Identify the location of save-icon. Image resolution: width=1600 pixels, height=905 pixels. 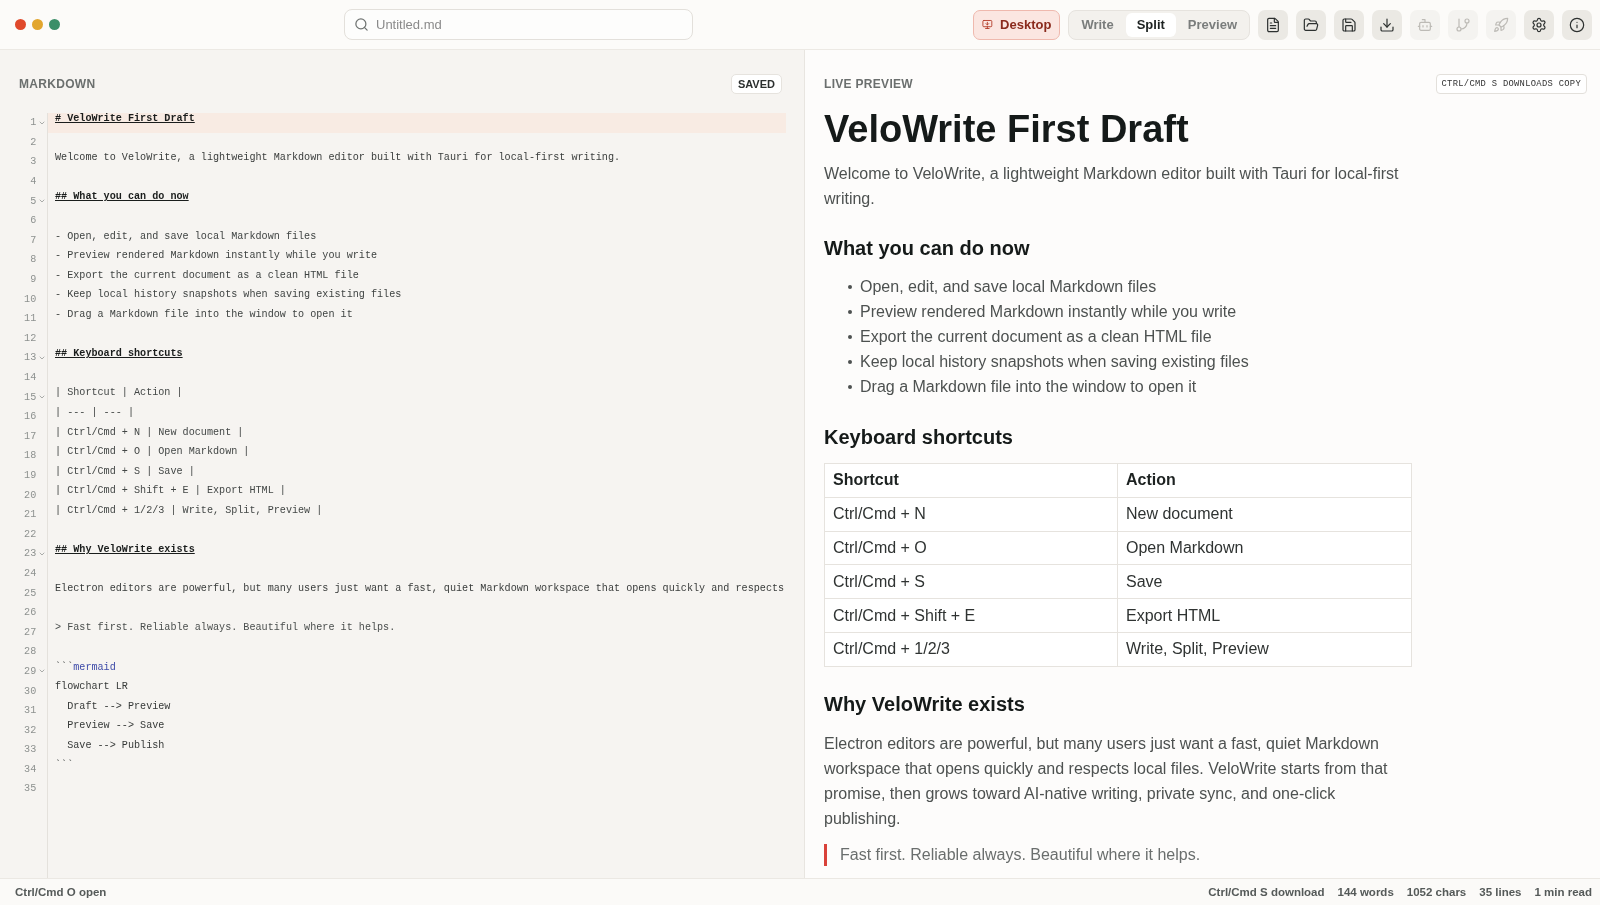
(1349, 24).